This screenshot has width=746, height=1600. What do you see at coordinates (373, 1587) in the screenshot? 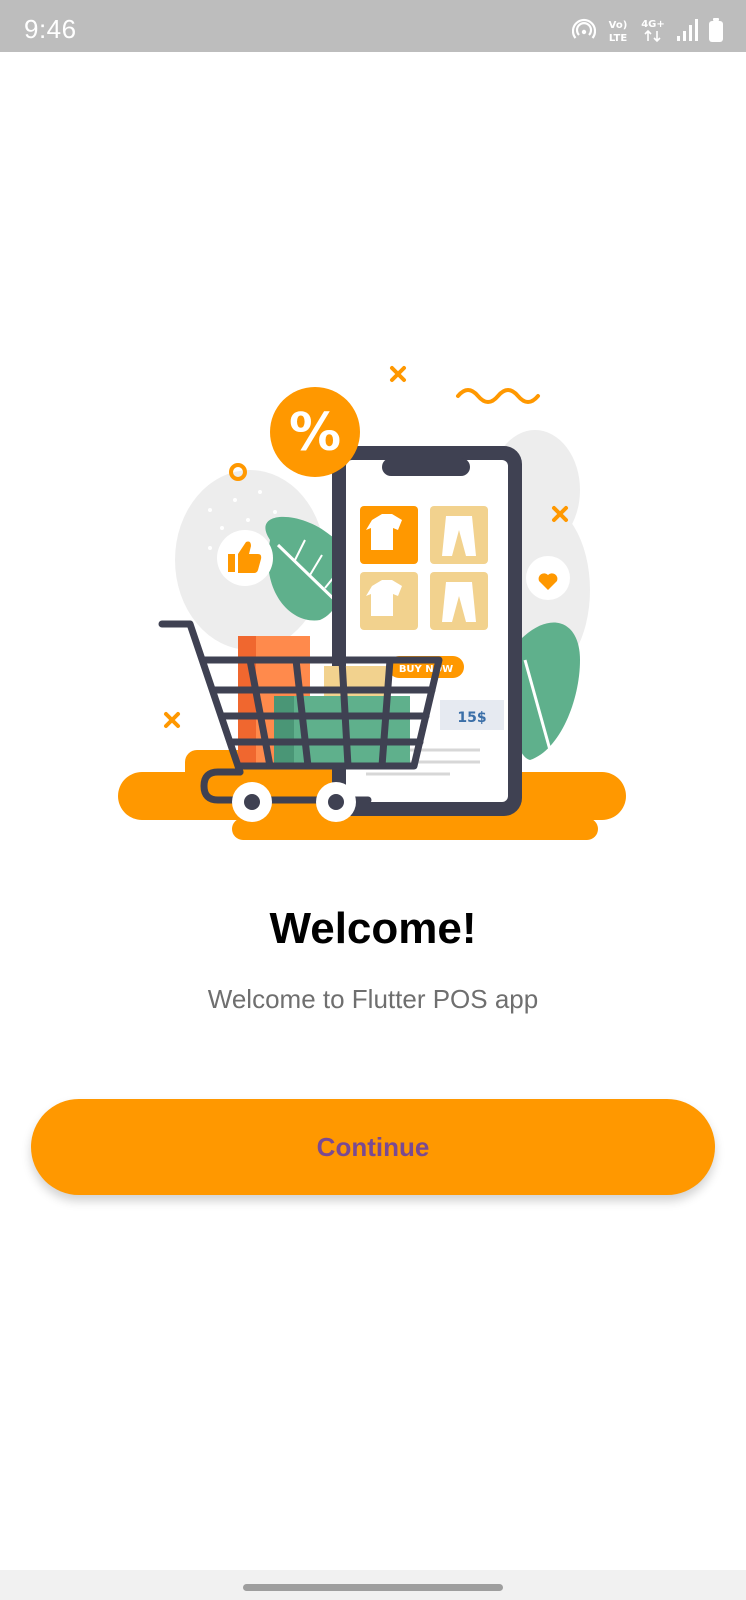
I see `home-indicator` at bounding box center [373, 1587].